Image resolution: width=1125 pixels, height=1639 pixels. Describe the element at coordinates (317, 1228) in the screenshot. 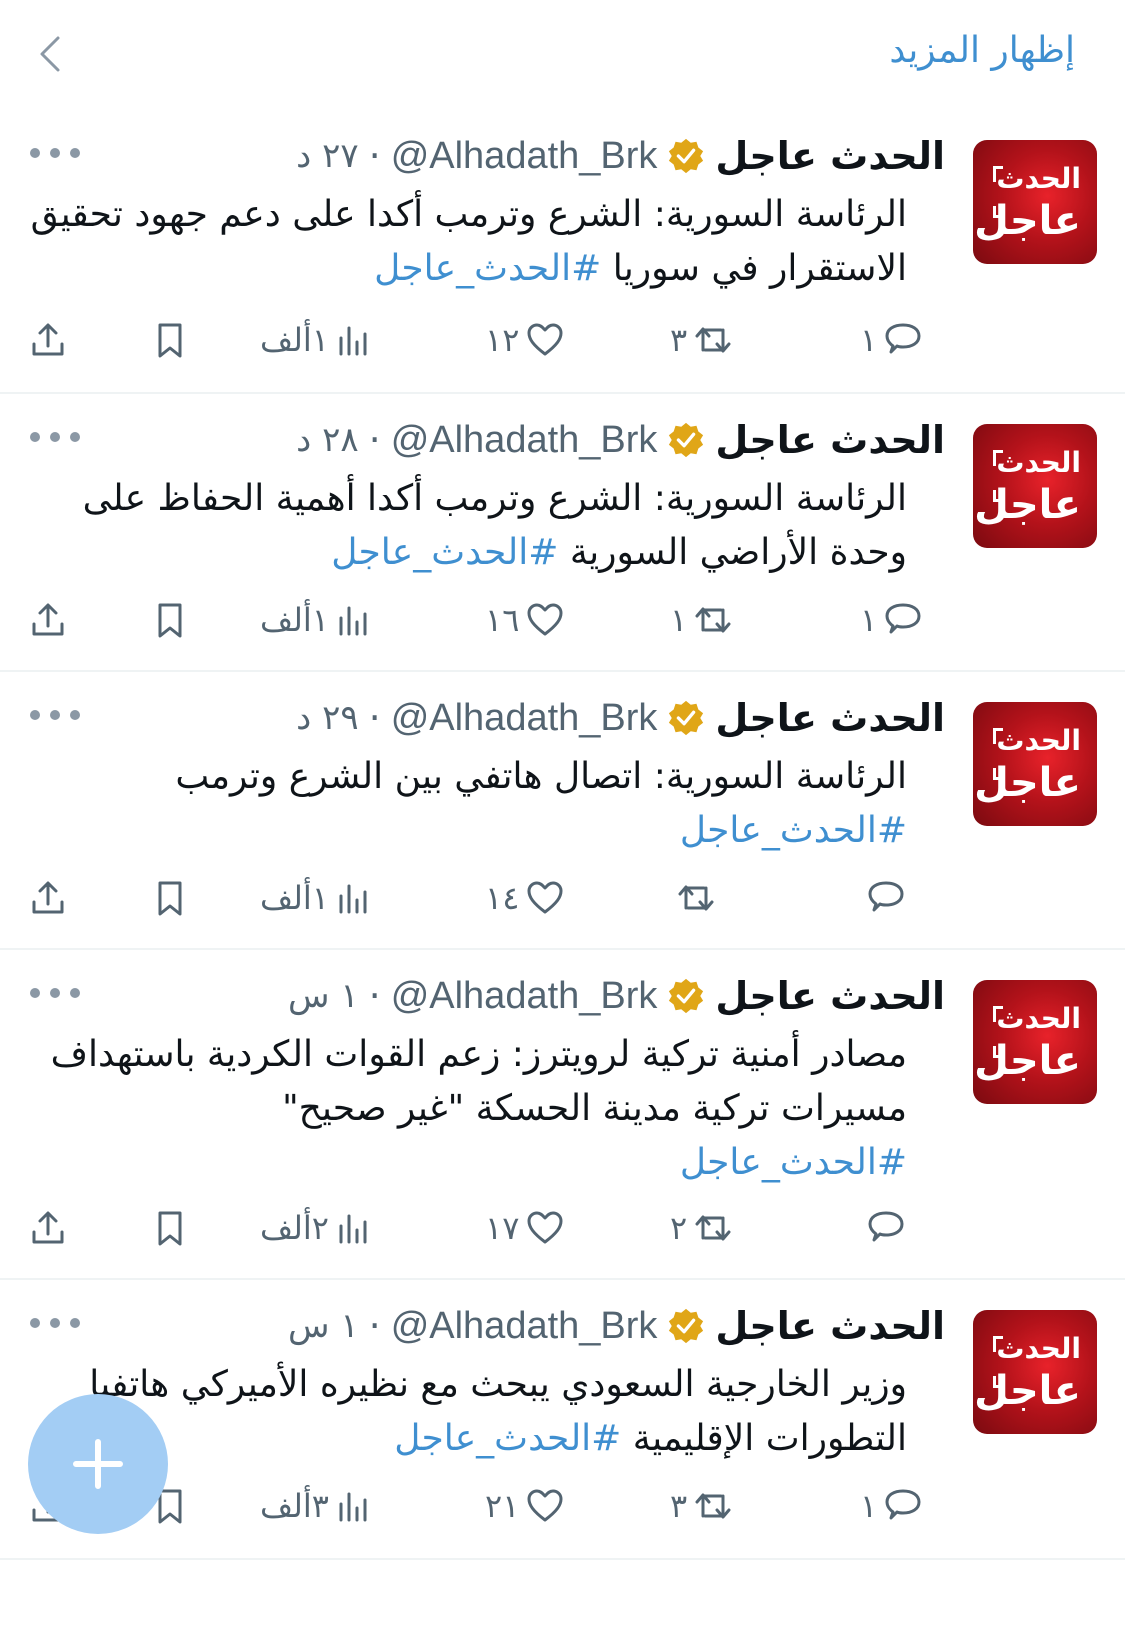

I see `views-button: ٢ألف` at that location.